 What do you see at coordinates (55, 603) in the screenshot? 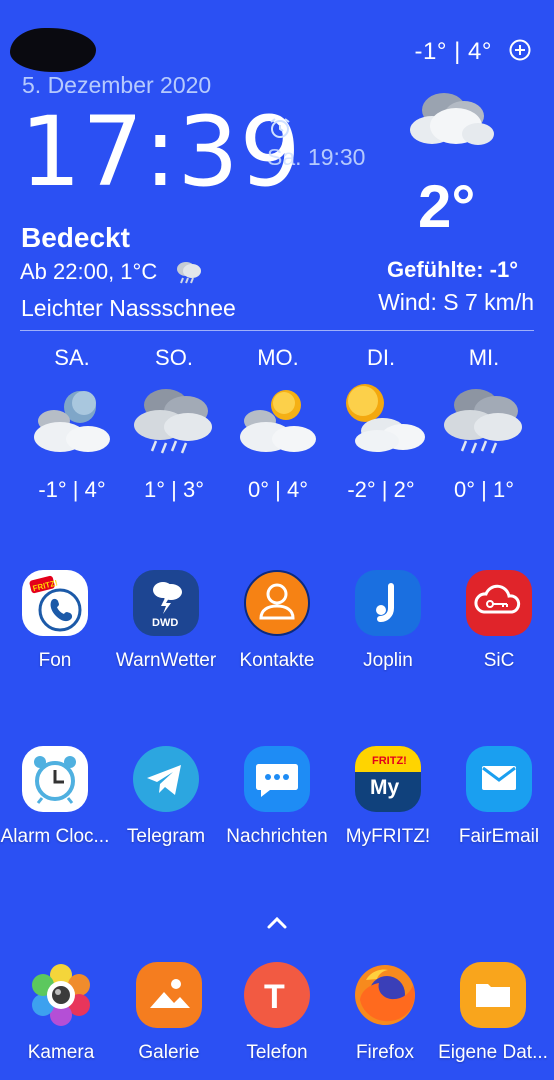
I see `fritz-fon-icon: FRITZ!` at bounding box center [55, 603].